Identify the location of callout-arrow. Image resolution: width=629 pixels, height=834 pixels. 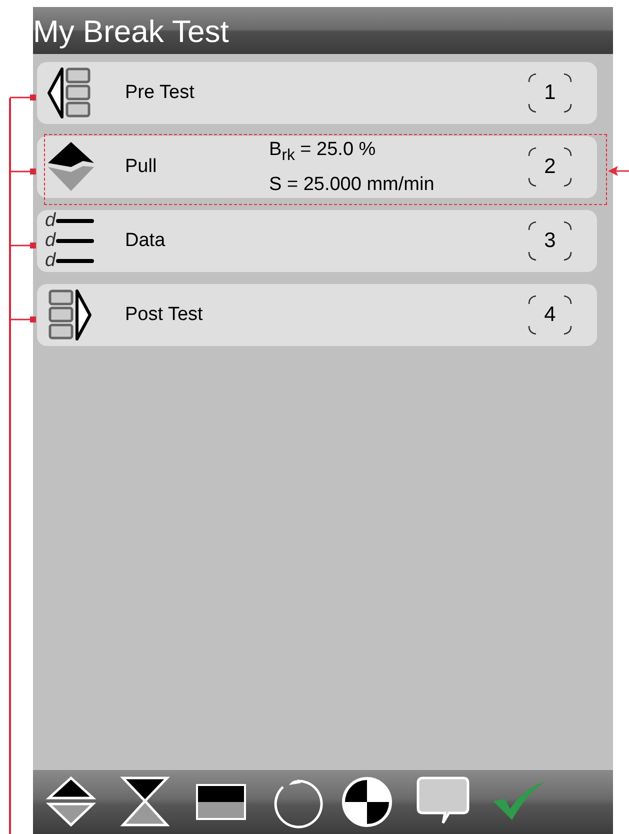
(618, 171).